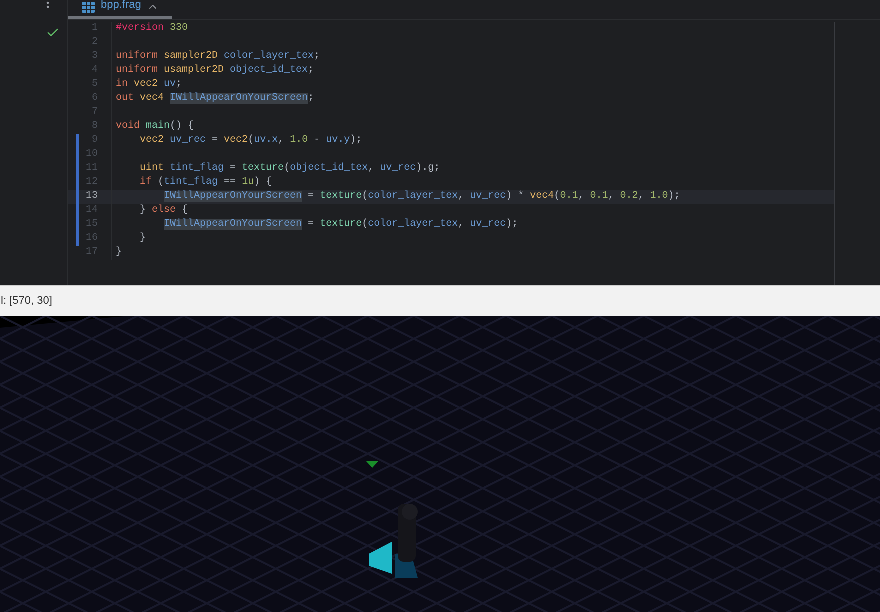 This screenshot has height=612, width=880. What do you see at coordinates (152, 29) in the screenshot?
I see `code-text: #version 330` at bounding box center [152, 29].